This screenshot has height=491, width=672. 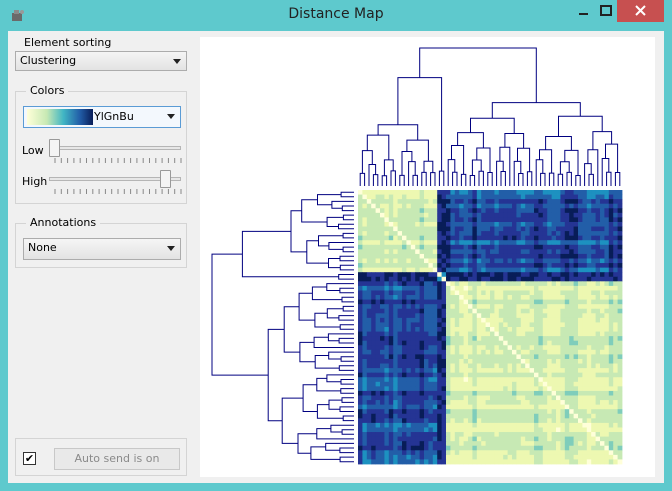 I want to click on high-label: High, so click(x=35, y=181).